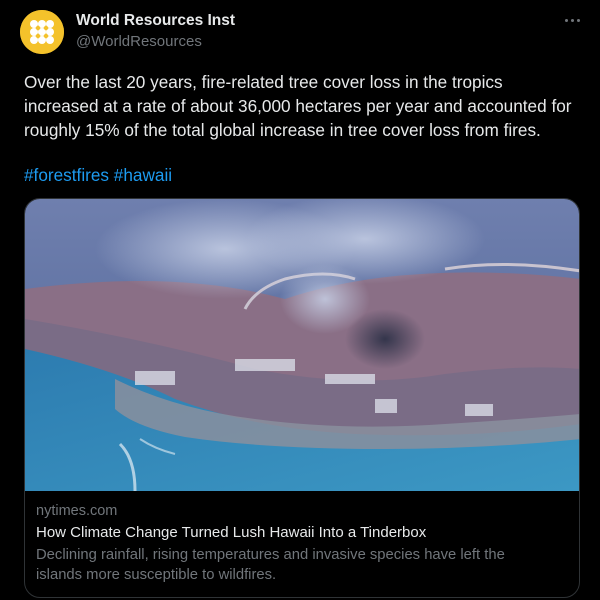  I want to click on hashtags: #forestfires #hawaii, so click(98, 175).